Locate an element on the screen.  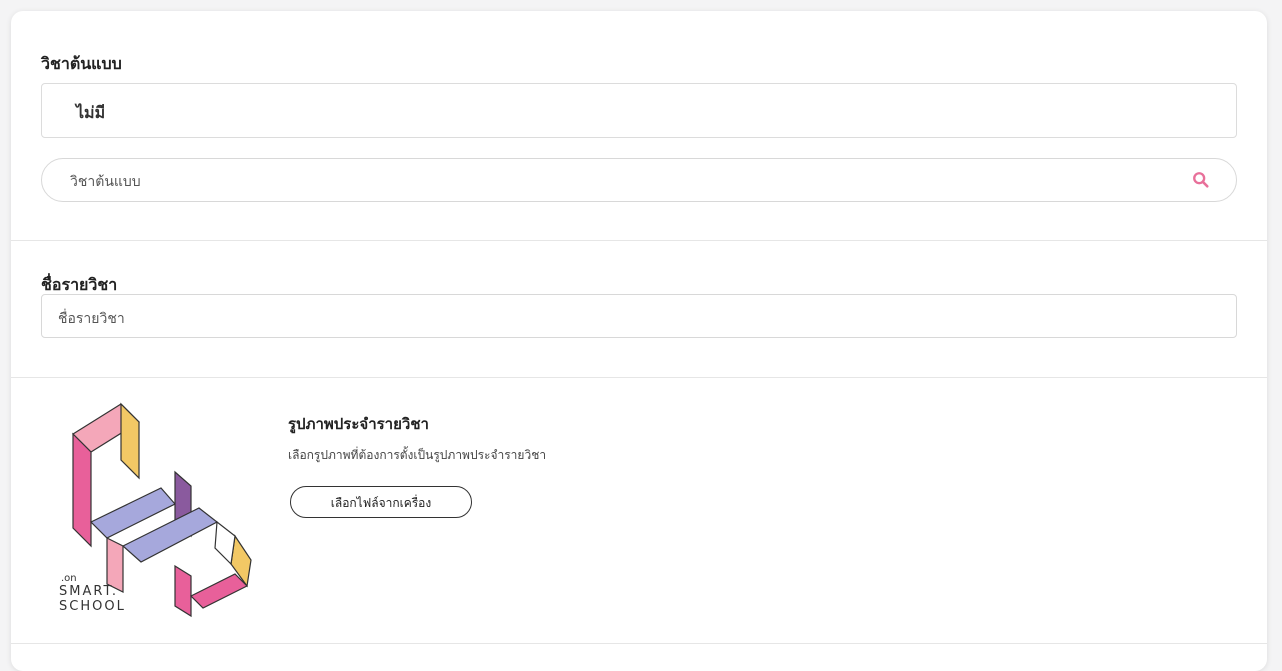
search-icon is located at coordinates (1201, 180).